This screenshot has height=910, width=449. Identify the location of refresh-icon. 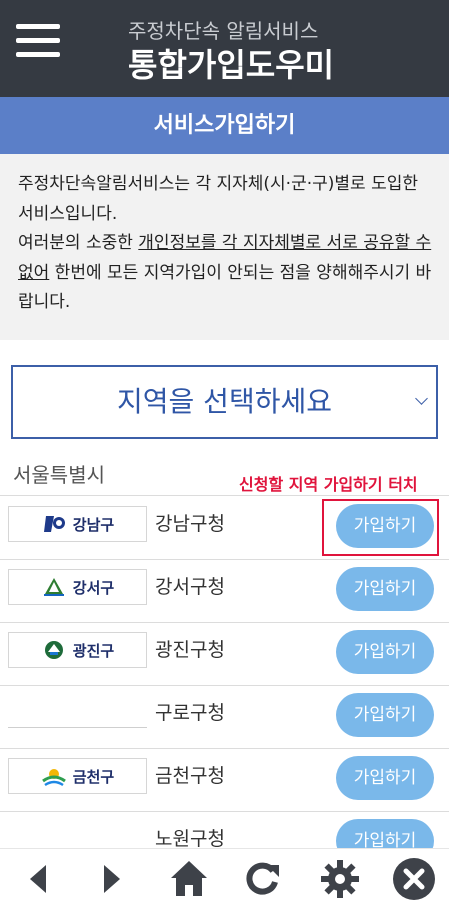
(262, 879).